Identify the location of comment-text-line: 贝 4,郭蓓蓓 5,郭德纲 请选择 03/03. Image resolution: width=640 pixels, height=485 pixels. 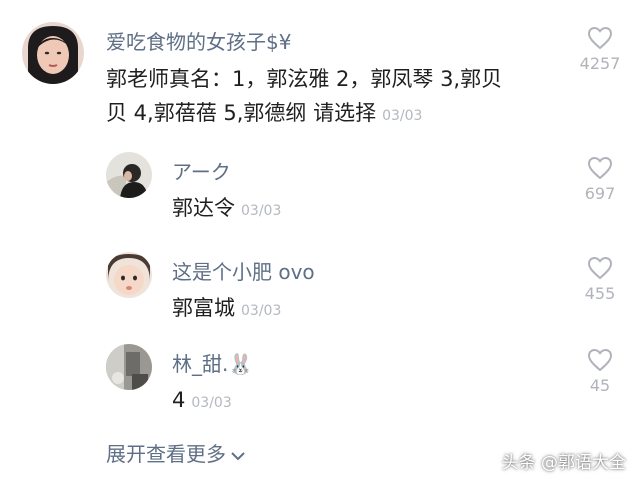
(336, 114).